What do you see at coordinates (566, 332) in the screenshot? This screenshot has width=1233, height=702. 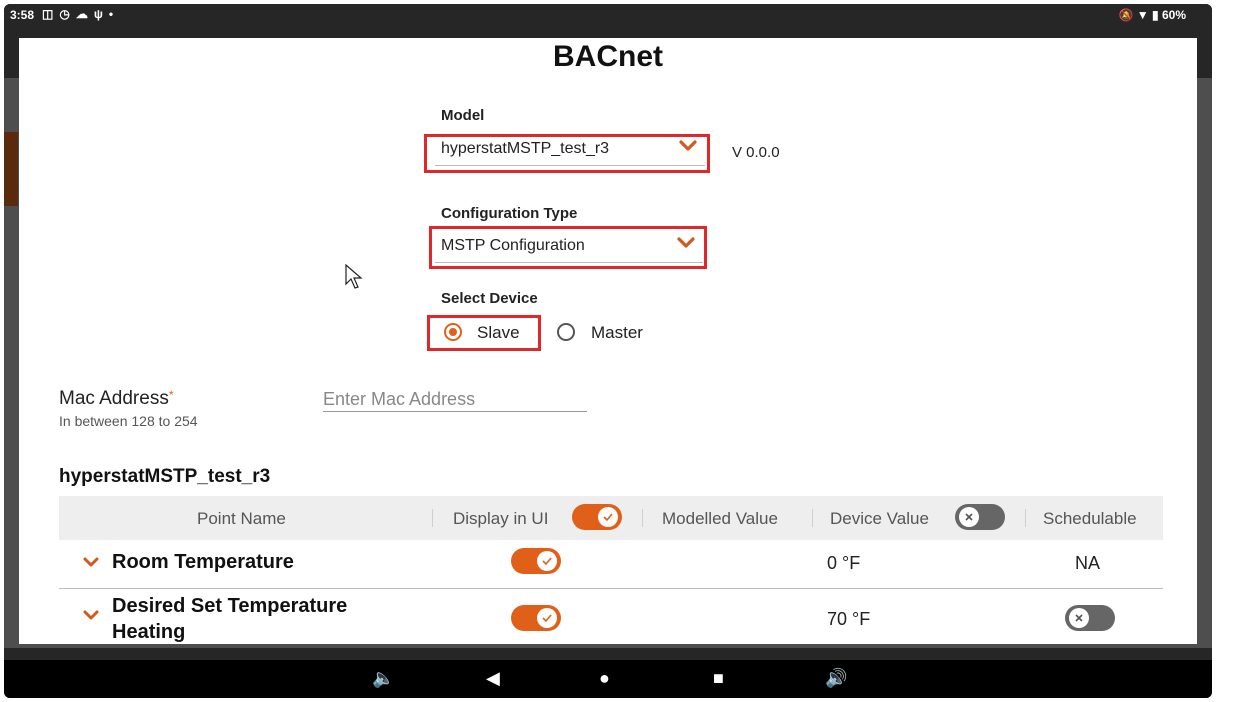 I see `radio-master` at bounding box center [566, 332].